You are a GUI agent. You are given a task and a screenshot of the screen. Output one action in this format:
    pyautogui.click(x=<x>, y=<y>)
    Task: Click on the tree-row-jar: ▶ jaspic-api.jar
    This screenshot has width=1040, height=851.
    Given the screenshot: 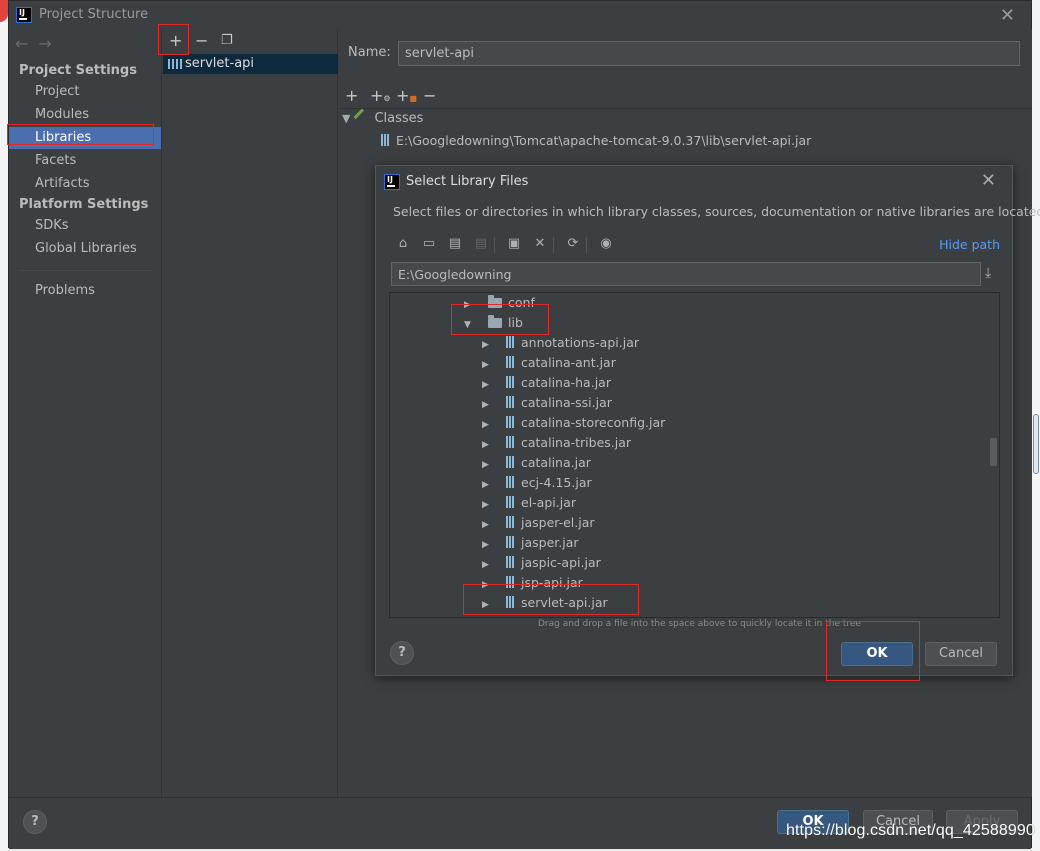 What is the action you would take?
    pyautogui.click(x=495, y=563)
    